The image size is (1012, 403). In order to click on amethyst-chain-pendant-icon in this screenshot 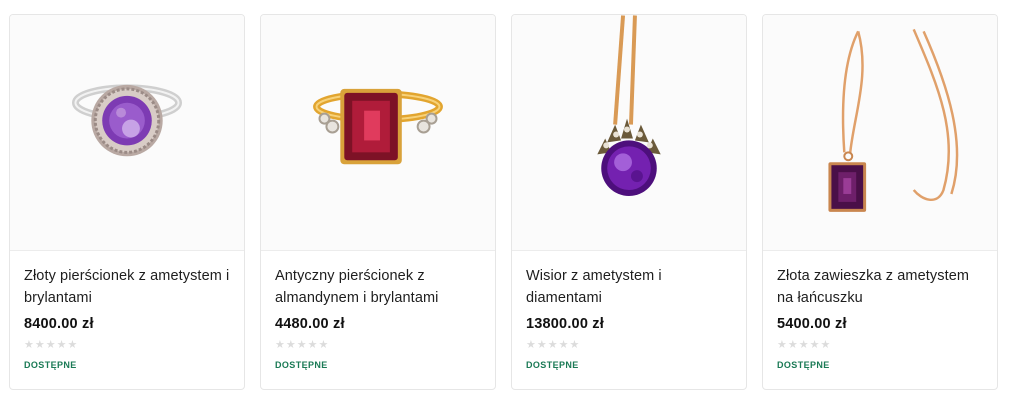, I will do `click(893, 120)`.